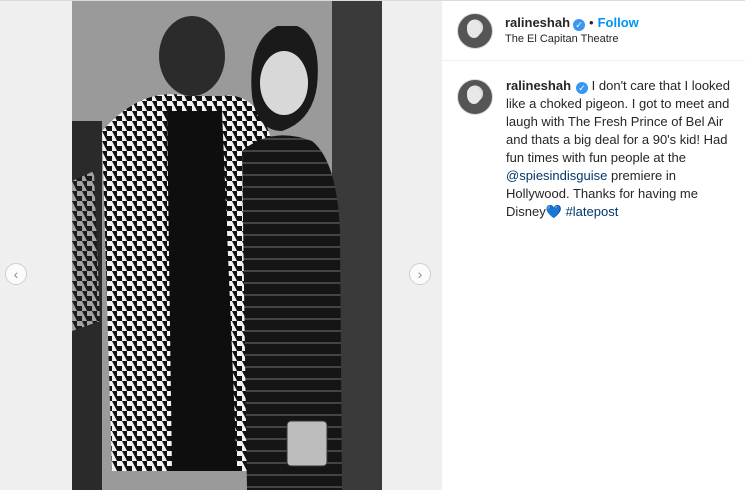 This screenshot has width=745, height=490. Describe the element at coordinates (537, 22) in the screenshot. I see `username-link: ralineshah` at that location.